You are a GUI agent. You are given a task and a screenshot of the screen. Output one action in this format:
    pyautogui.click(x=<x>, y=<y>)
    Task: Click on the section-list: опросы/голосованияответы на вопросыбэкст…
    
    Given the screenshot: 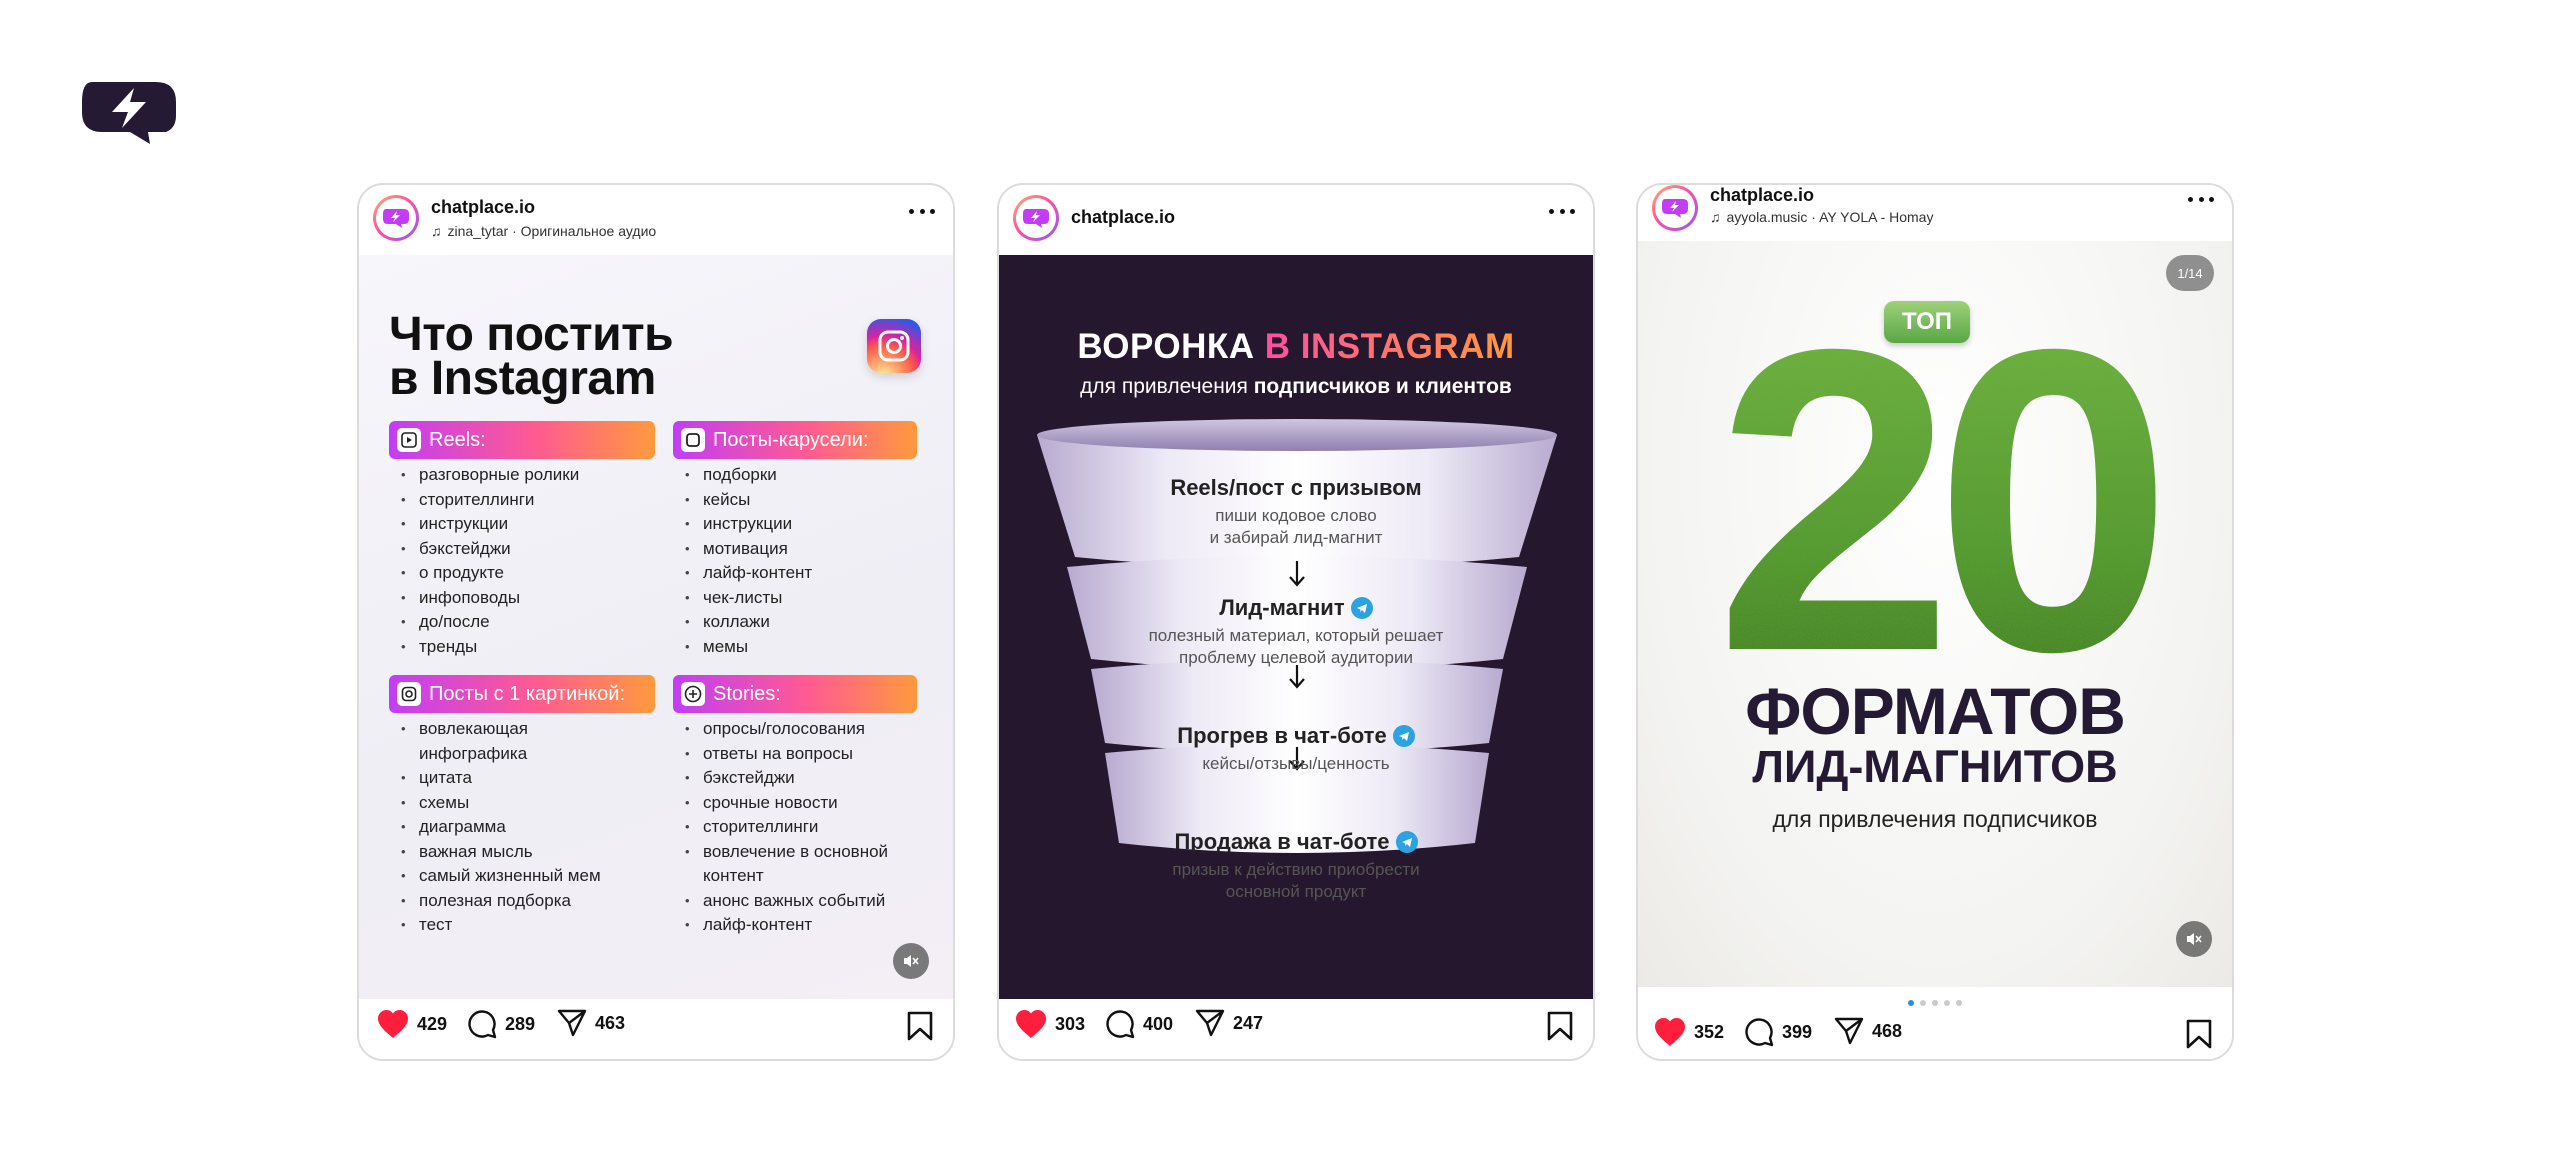 What is the action you would take?
    pyautogui.click(x=780, y=827)
    